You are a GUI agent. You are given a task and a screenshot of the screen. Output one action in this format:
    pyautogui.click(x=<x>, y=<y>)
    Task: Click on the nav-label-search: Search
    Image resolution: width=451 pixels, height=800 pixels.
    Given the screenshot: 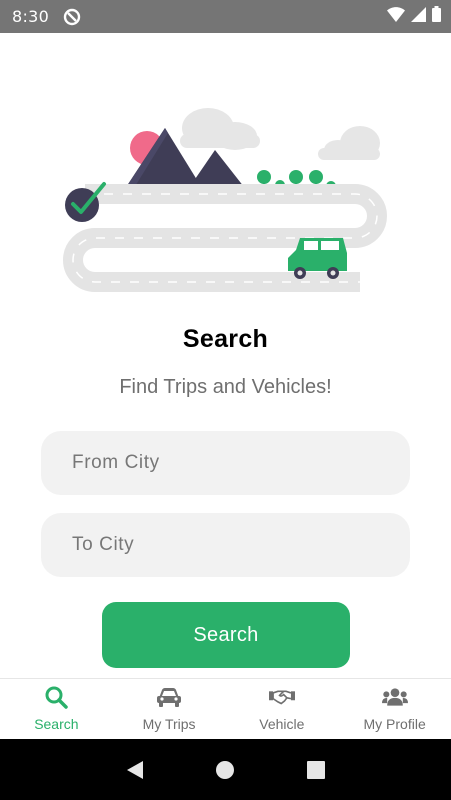 What is the action you would take?
    pyautogui.click(x=56, y=724)
    